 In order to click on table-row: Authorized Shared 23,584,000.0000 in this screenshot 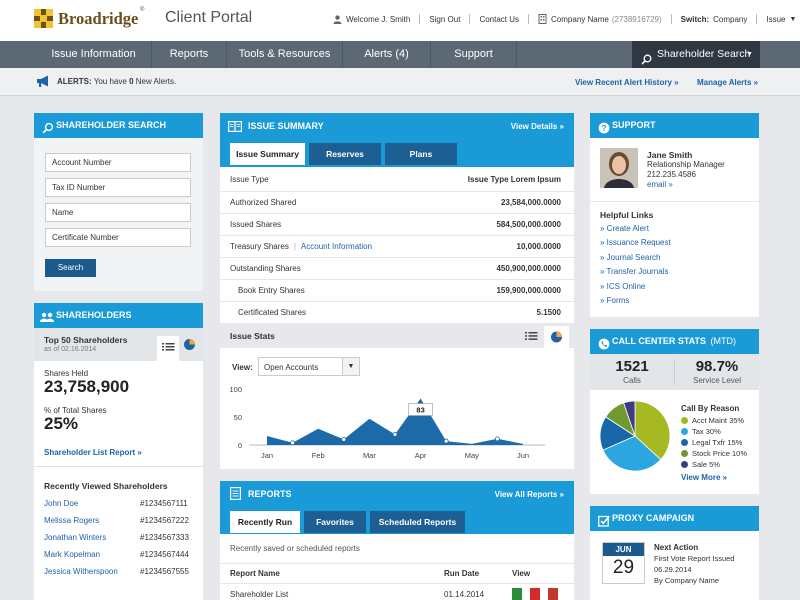, I will do `click(397, 202)`.